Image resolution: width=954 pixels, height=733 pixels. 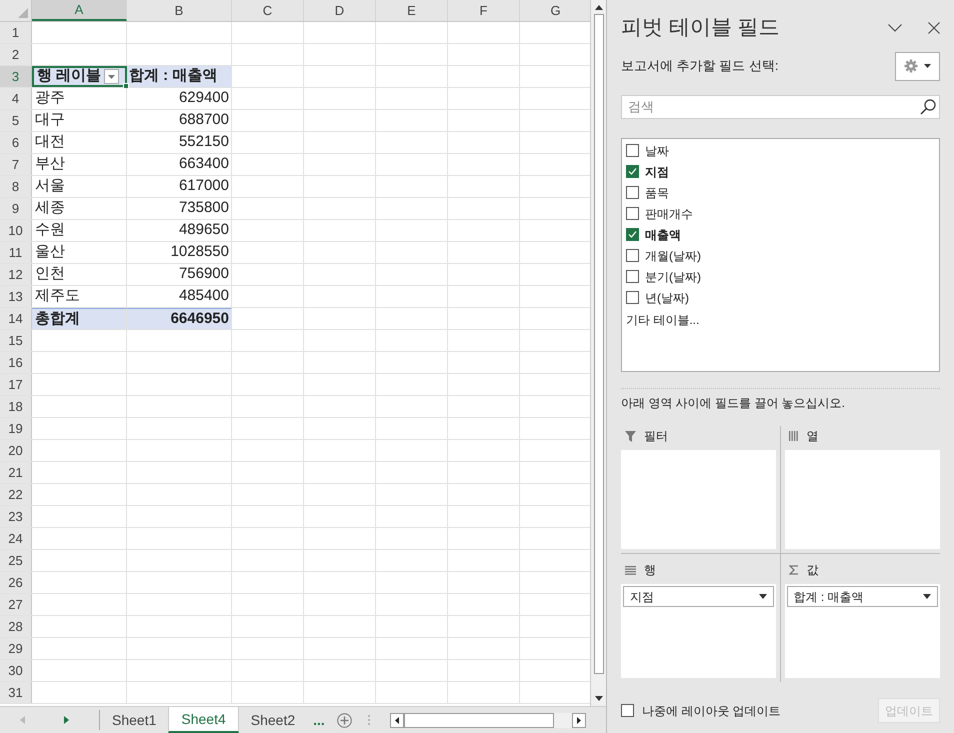 I want to click on row-header: 24, so click(x=16, y=538).